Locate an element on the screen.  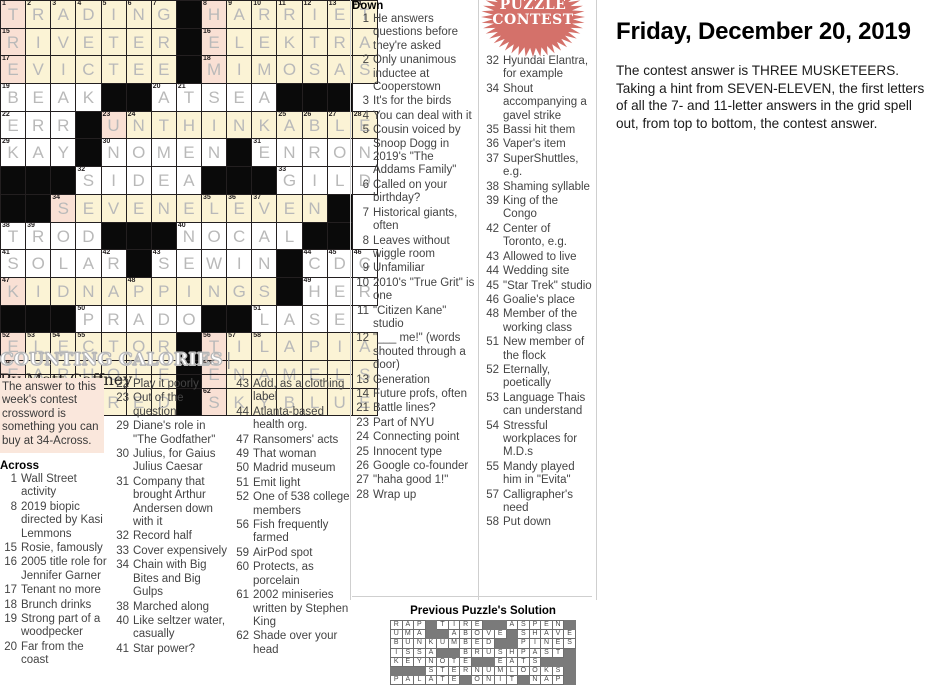
down-clue: 38 Shaming syllable is located at coordinates (538, 187).